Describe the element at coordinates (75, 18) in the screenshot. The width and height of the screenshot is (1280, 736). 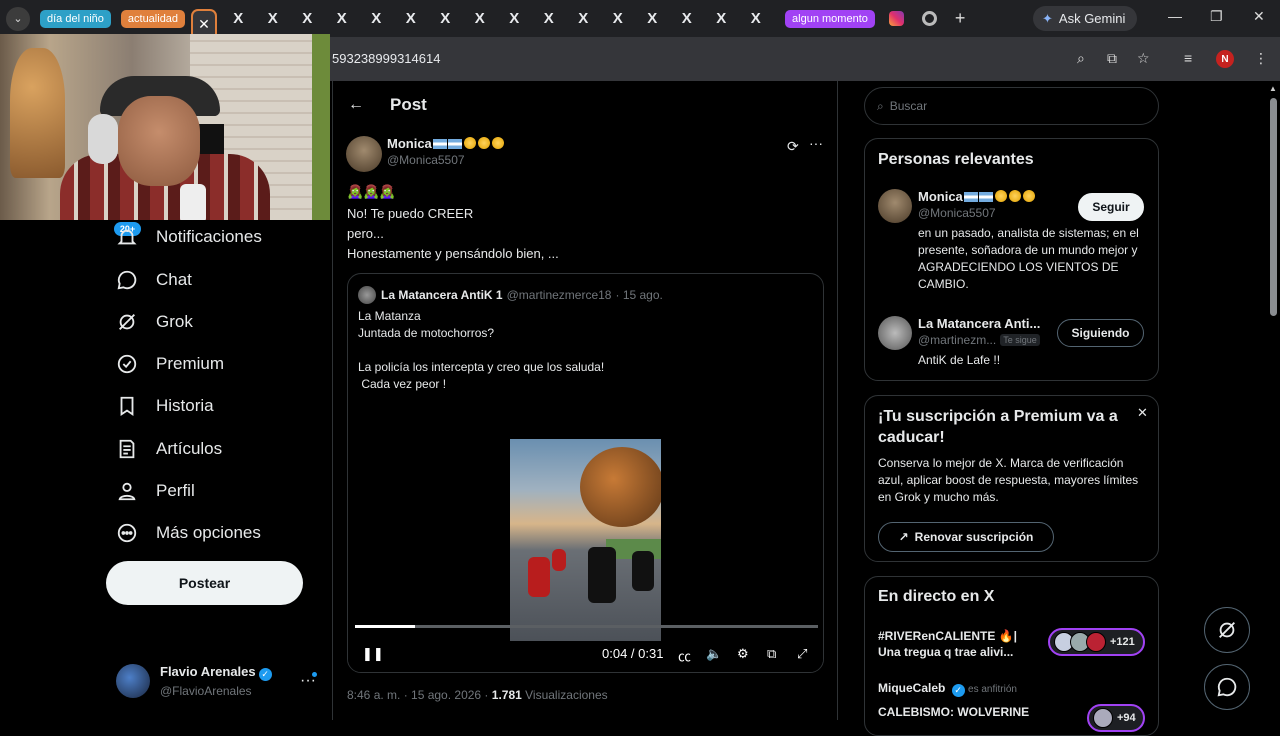
I see `tab-group-dia-del-nino: día del niño` at that location.